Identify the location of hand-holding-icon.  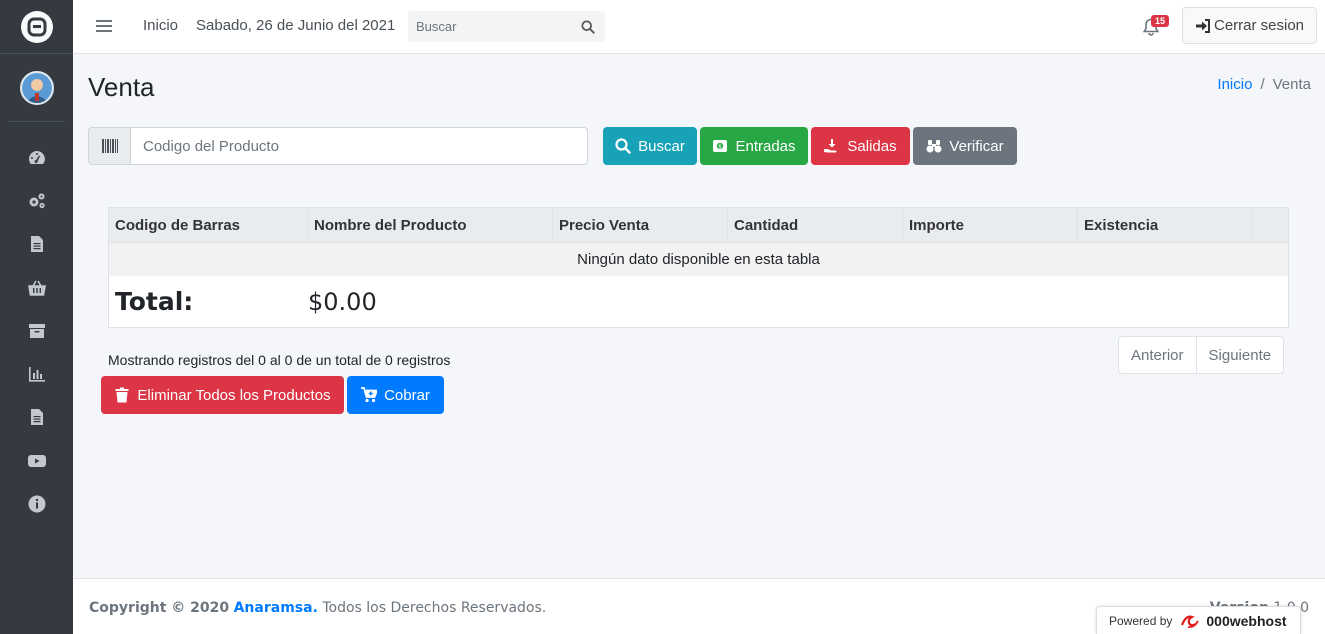
(830, 146).